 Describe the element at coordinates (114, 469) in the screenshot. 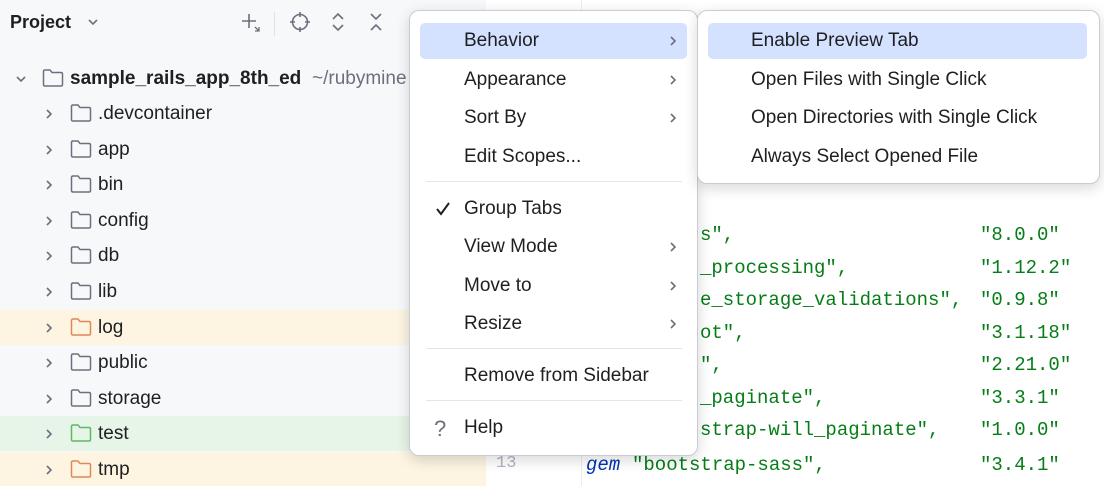

I see `tree-item-label: tmp` at that location.